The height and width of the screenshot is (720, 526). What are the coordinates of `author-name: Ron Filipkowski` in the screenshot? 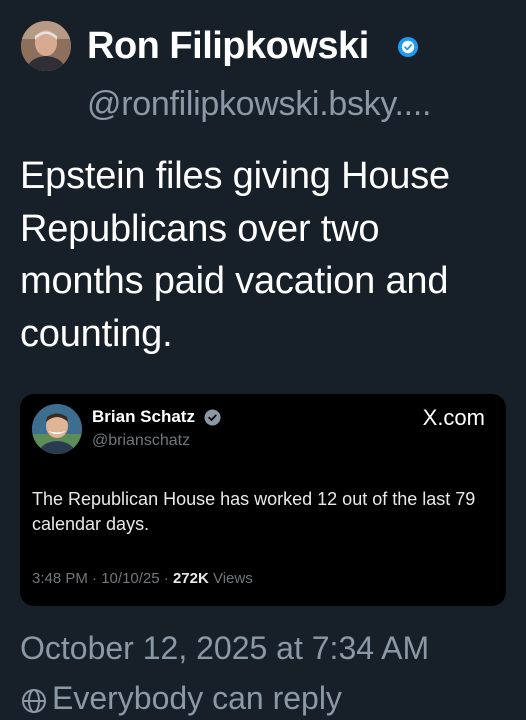 It's located at (228, 46).